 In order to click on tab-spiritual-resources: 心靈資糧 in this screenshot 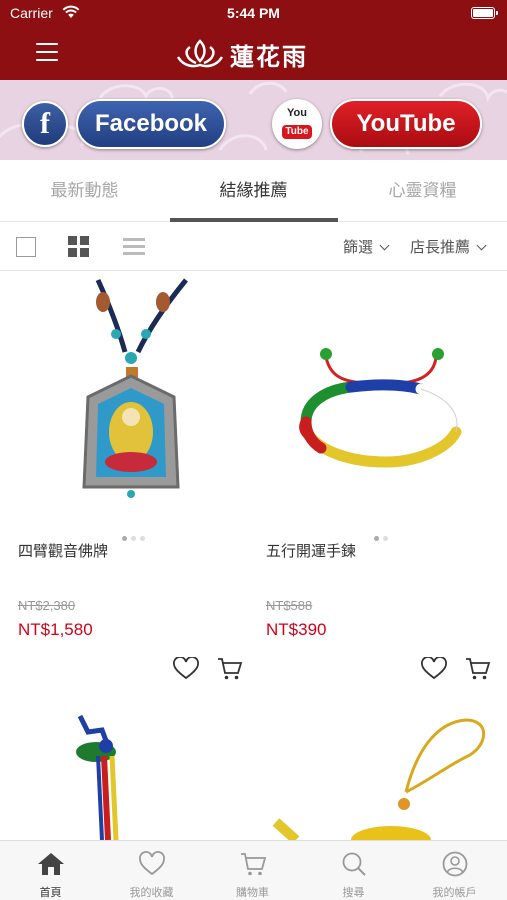, I will do `click(422, 191)`.